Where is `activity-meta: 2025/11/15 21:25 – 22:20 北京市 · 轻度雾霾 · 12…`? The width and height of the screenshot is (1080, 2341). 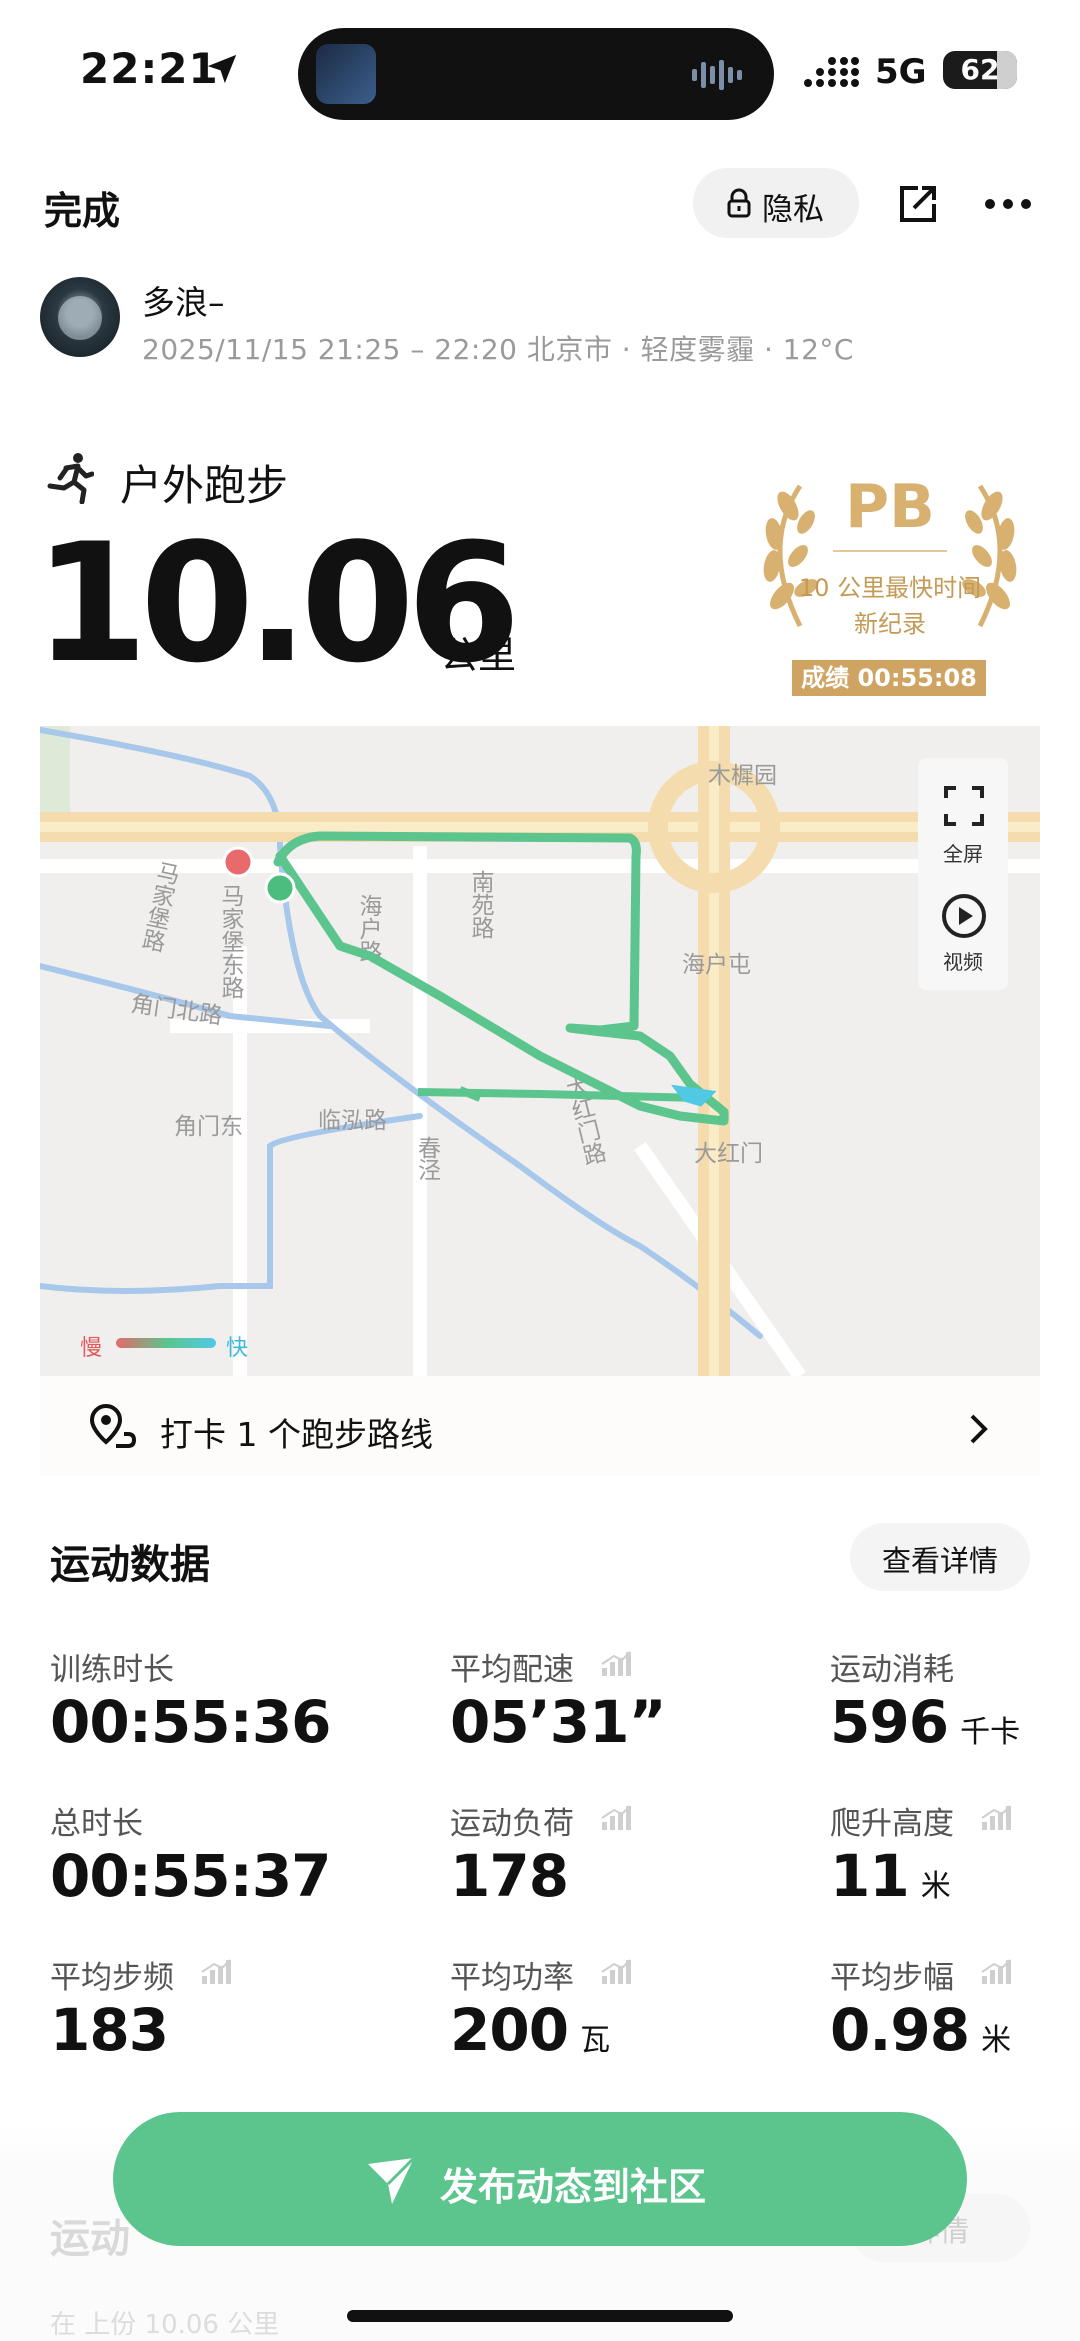 activity-meta: 2025/11/15 21:25 – 22:20 北京市 · 轻度雾霾 · 12… is located at coordinates (498, 349).